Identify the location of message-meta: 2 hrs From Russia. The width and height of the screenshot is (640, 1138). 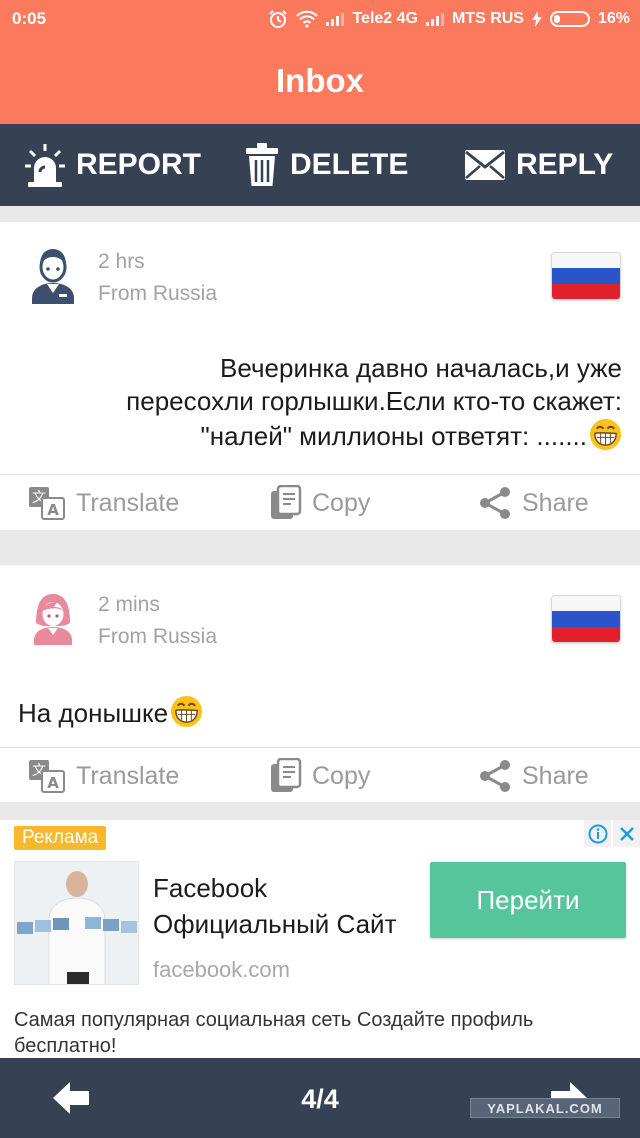
(157, 278).